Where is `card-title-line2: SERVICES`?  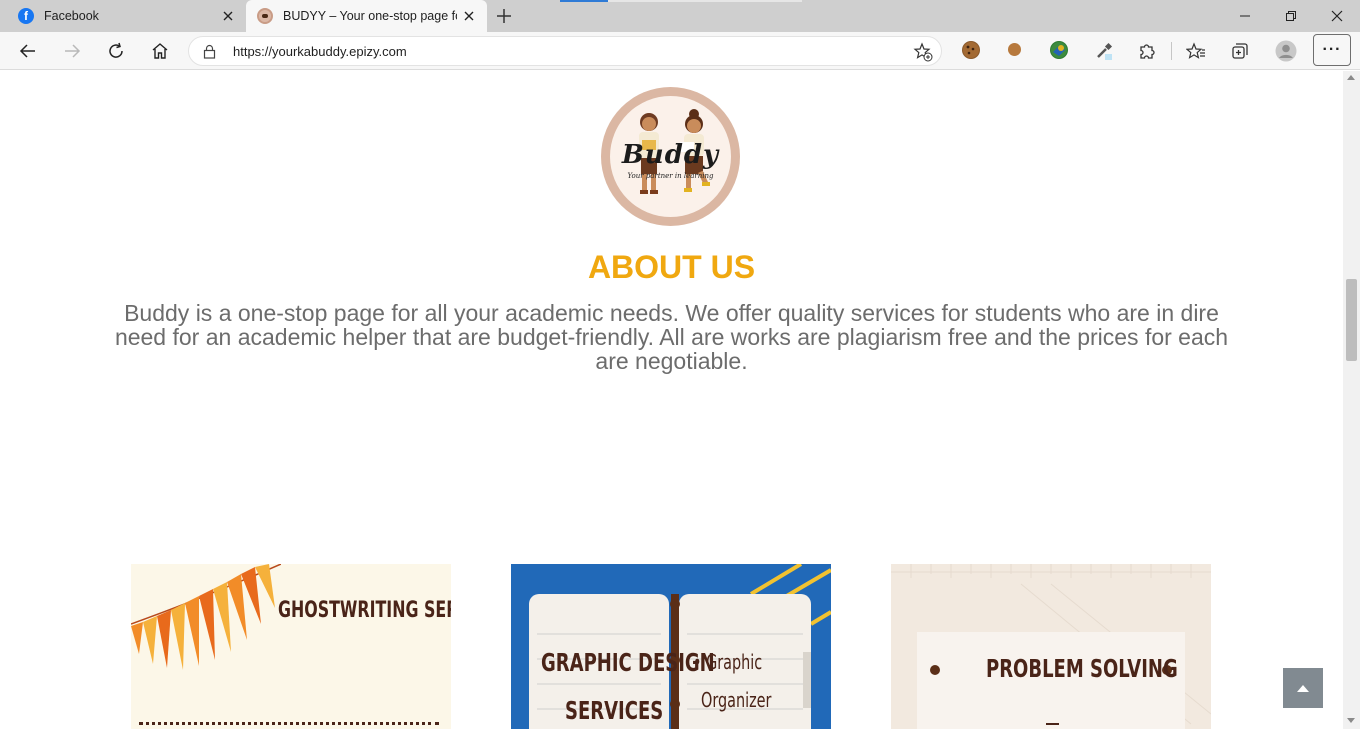
card-title-line2: SERVICES is located at coordinates (614, 710).